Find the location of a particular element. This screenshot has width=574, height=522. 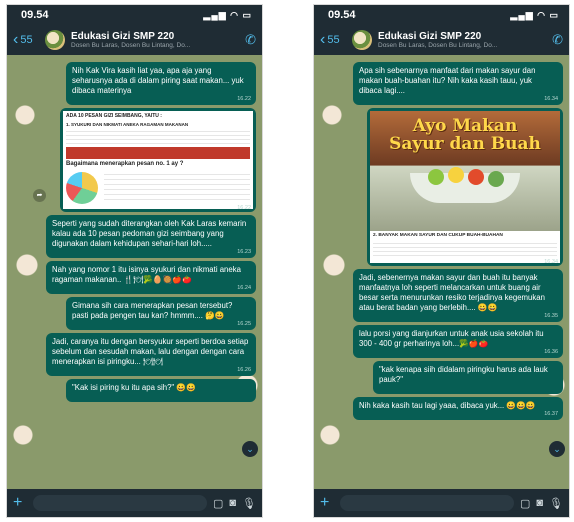

message-time: 16.35 is located at coordinates (551, 316).